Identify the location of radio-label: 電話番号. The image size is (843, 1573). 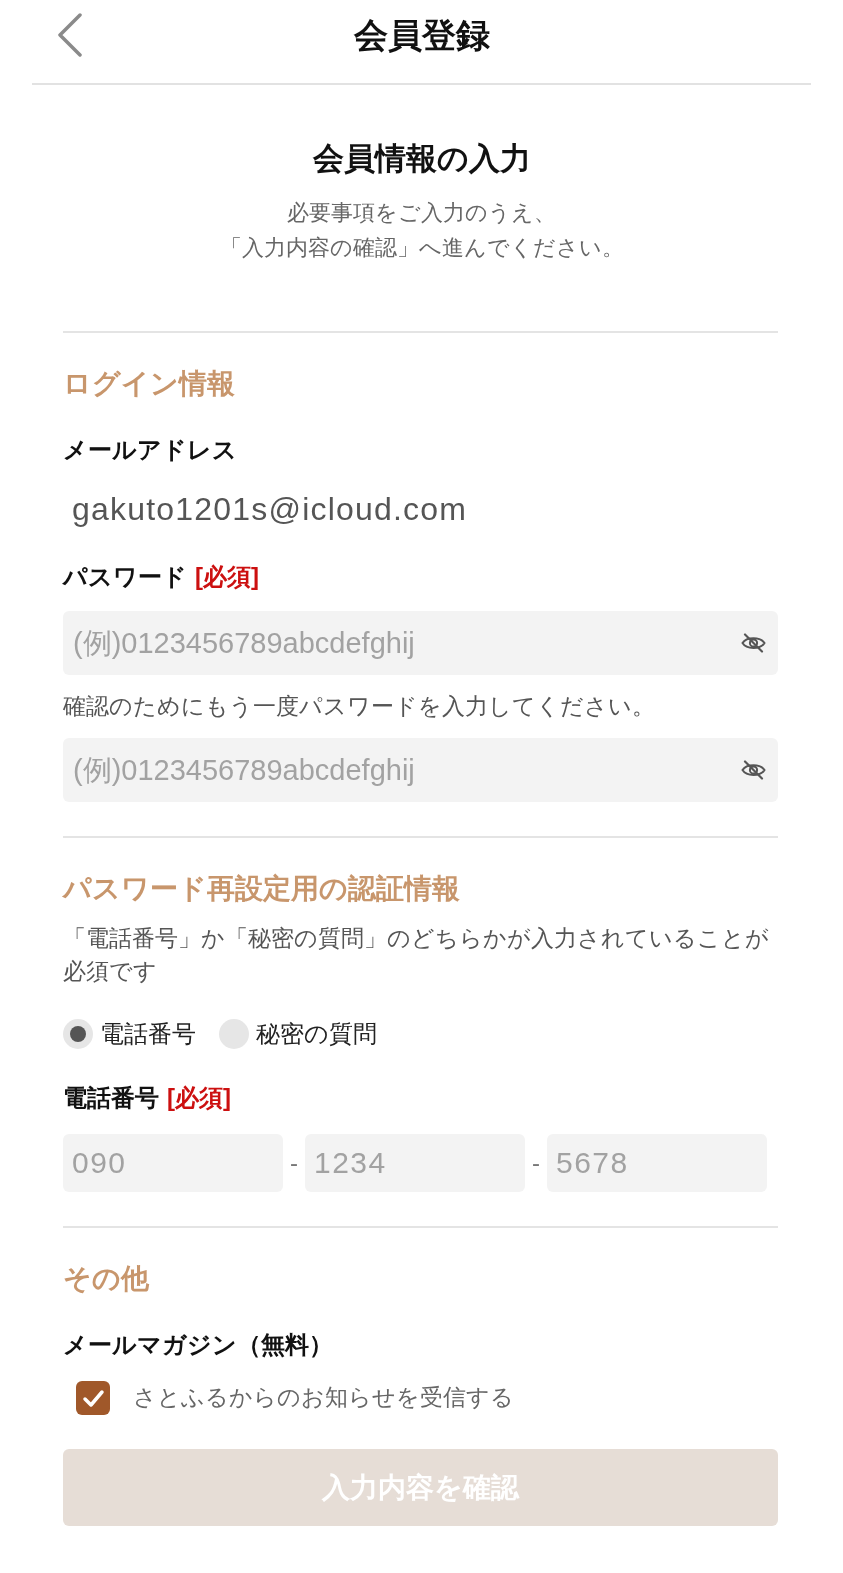
(148, 1034).